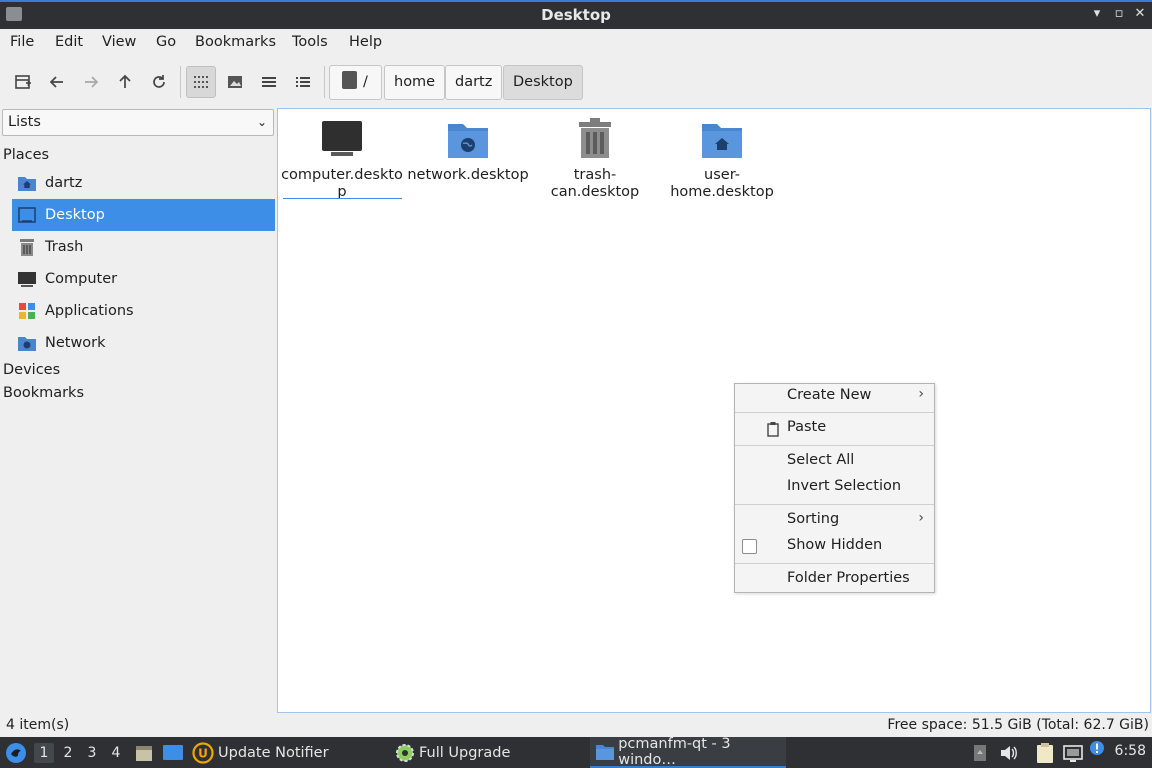 The height and width of the screenshot is (768, 1152). What do you see at coordinates (1119, 14) in the screenshot?
I see `maximize-icon: ▫` at bounding box center [1119, 14].